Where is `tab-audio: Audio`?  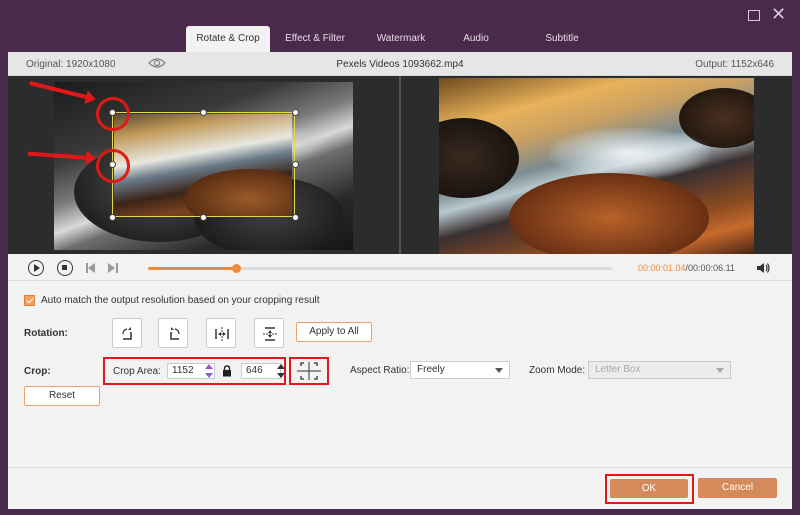 tab-audio: Audio is located at coordinates (476, 39).